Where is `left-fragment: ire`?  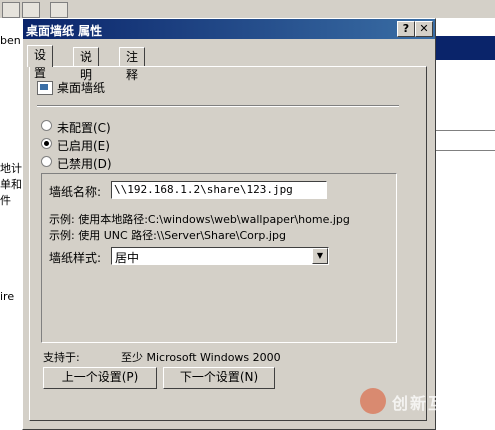 left-fragment: ire is located at coordinates (7, 296).